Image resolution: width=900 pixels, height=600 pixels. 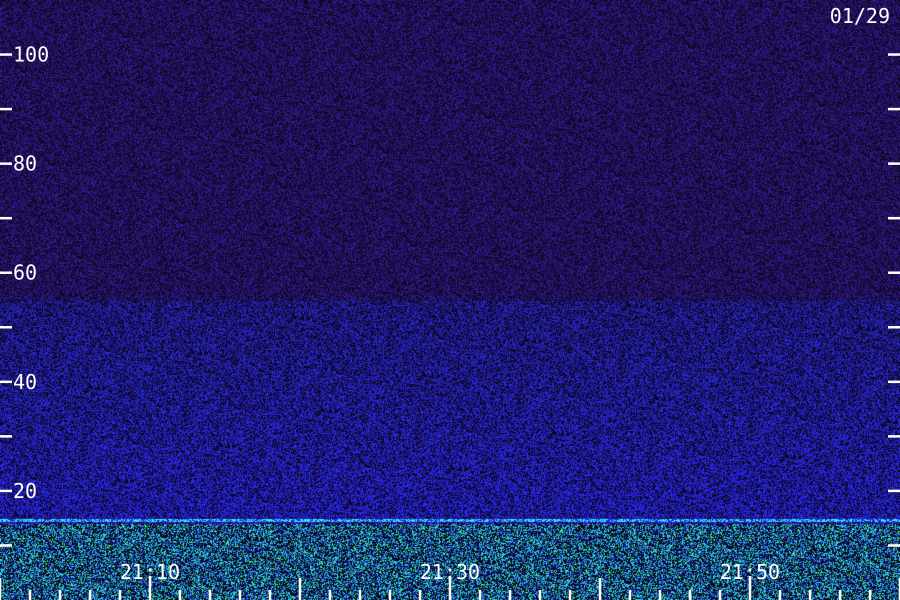 What do you see at coordinates (31, 55) in the screenshot?
I see `y-tick-label: 100` at bounding box center [31, 55].